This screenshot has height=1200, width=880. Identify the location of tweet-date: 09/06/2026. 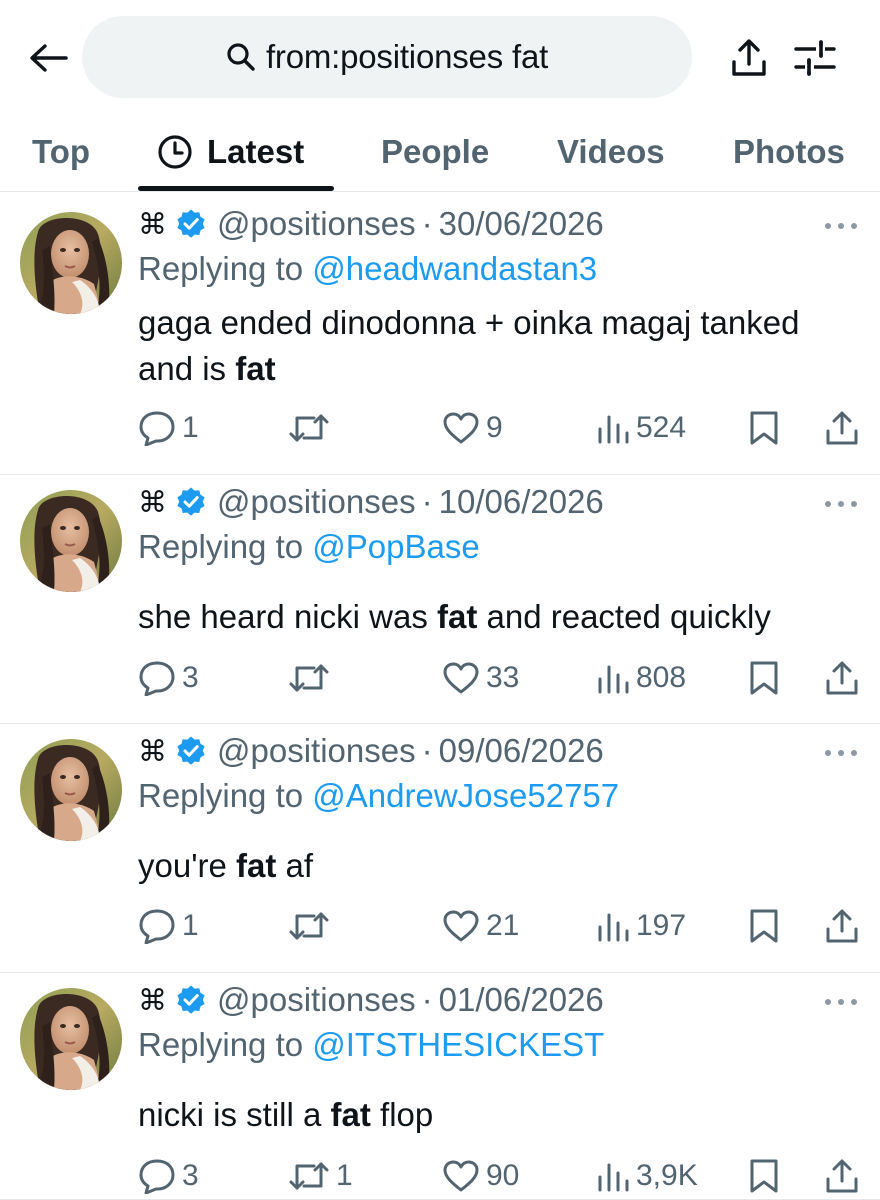
(521, 751).